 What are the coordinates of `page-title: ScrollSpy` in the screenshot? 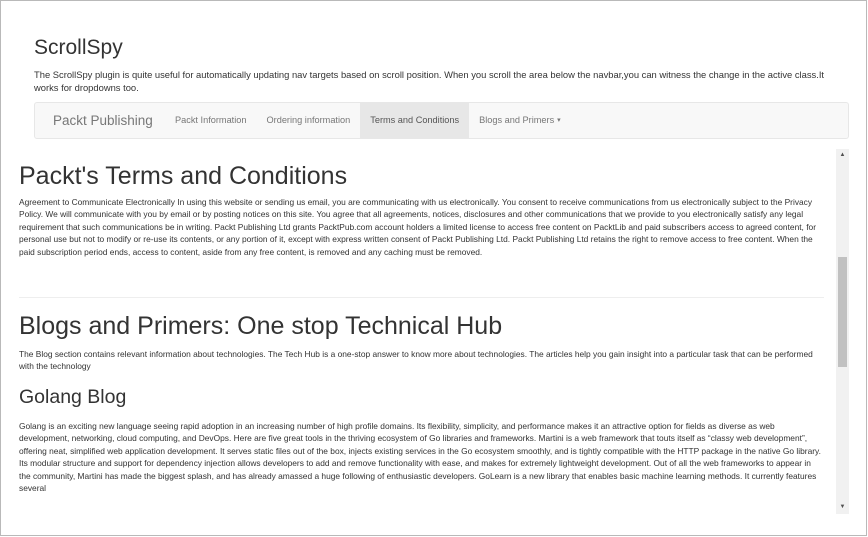 It's located at (78, 47).